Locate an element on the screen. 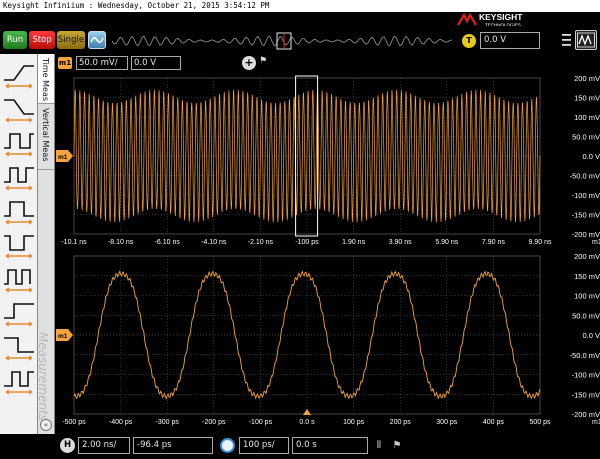 This screenshot has width=600, height=459. lower-plot-x-tick: -300 ps is located at coordinates (168, 422).